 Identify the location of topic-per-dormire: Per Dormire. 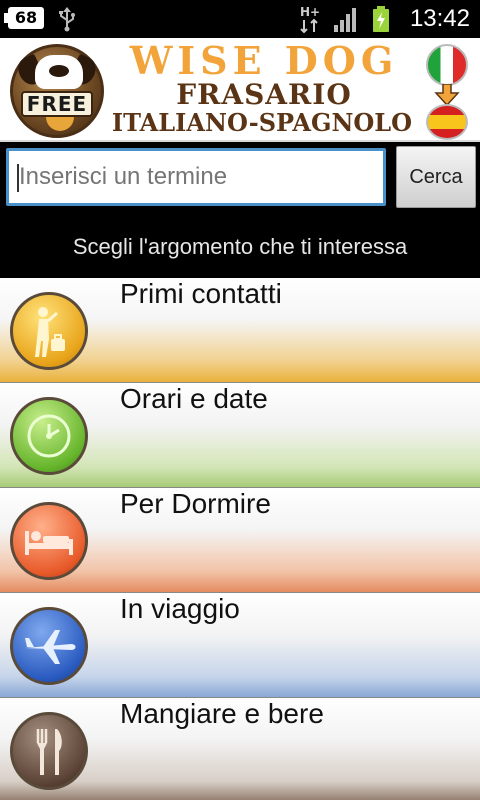
(240, 540).